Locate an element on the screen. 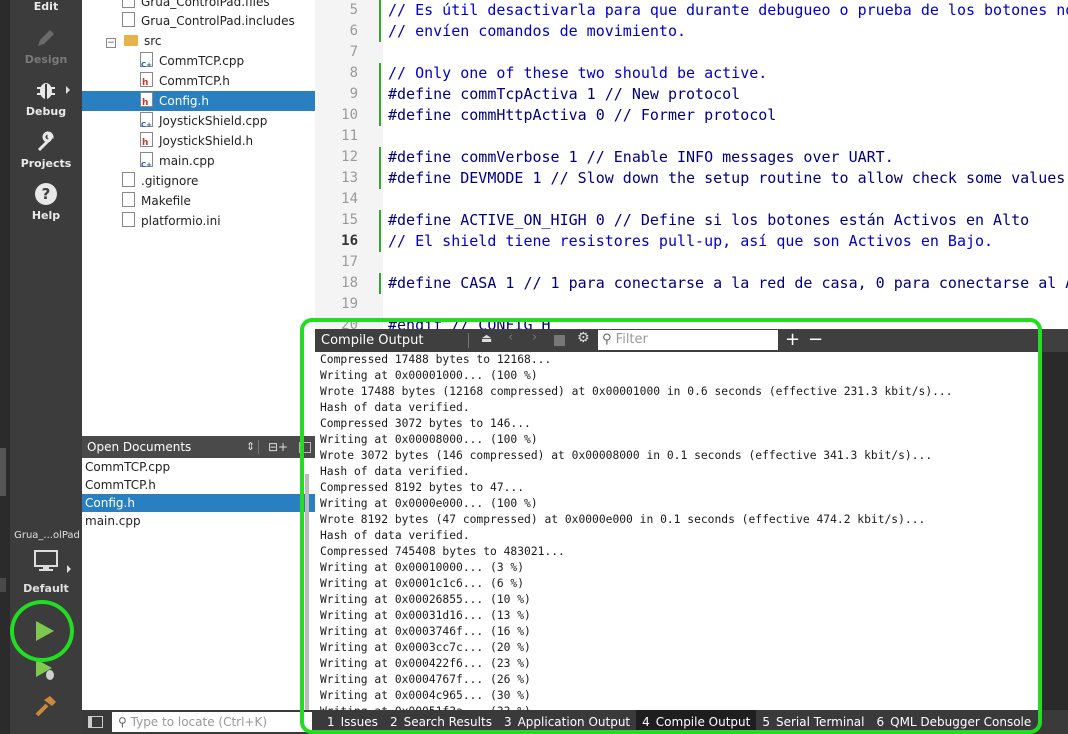  folder-icon is located at coordinates (131, 40).